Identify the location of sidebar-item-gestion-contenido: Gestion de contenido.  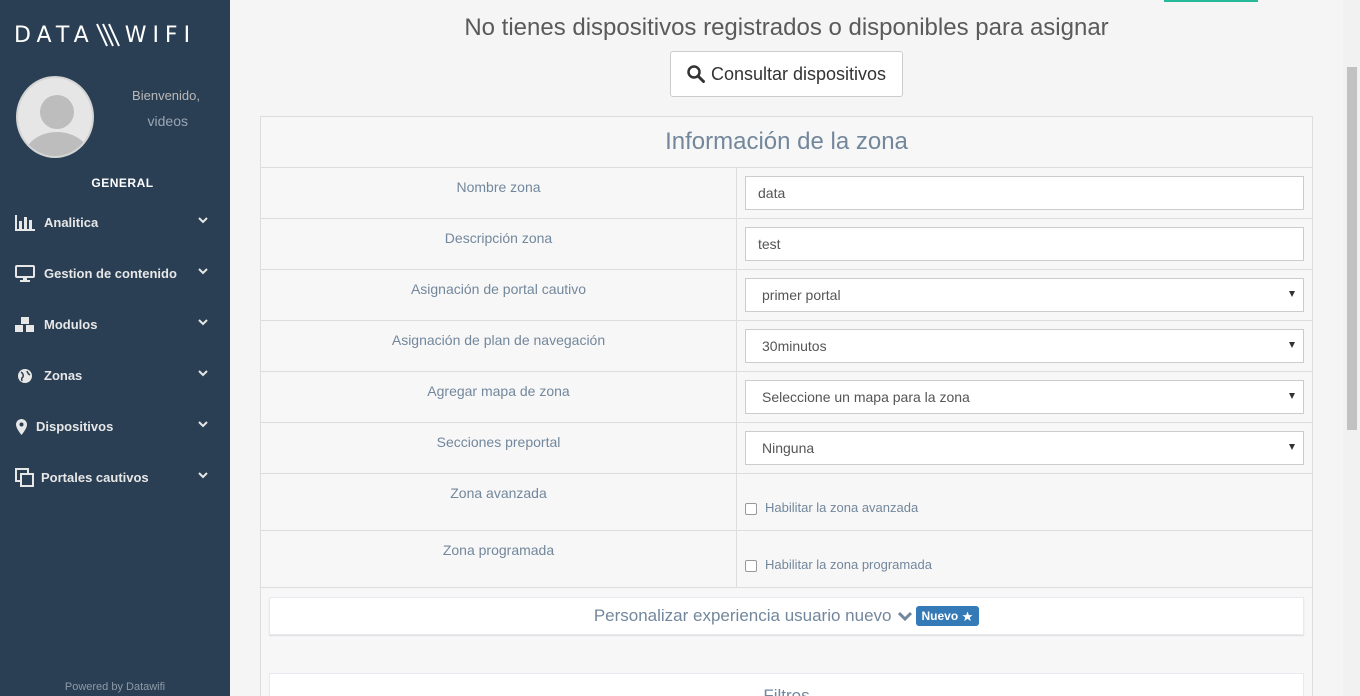
(115, 273).